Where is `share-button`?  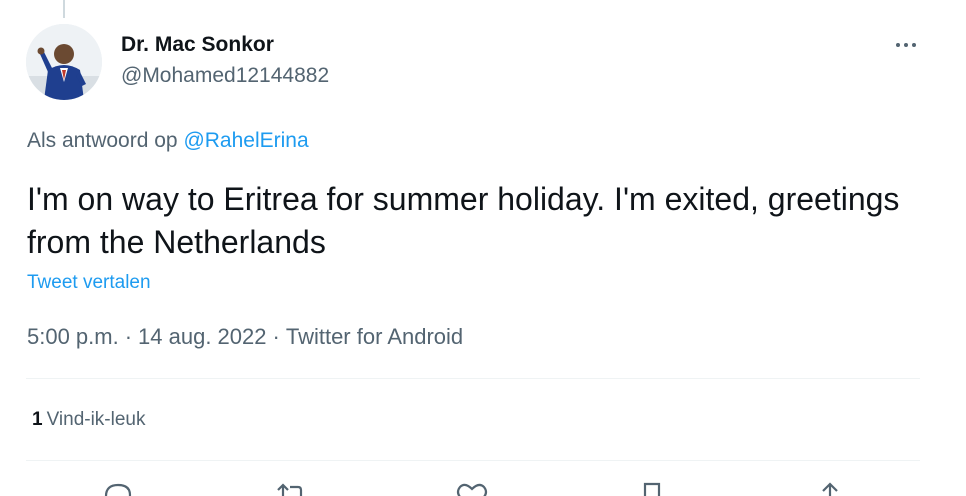 share-button is located at coordinates (830, 486).